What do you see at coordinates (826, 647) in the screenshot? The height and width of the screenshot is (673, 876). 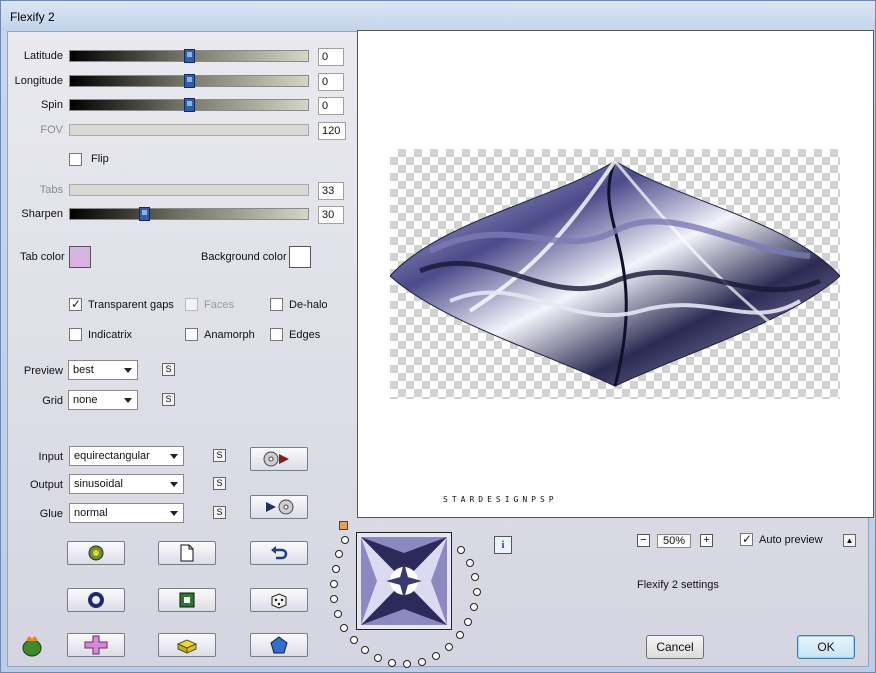 I see `ok-button: OK` at bounding box center [826, 647].